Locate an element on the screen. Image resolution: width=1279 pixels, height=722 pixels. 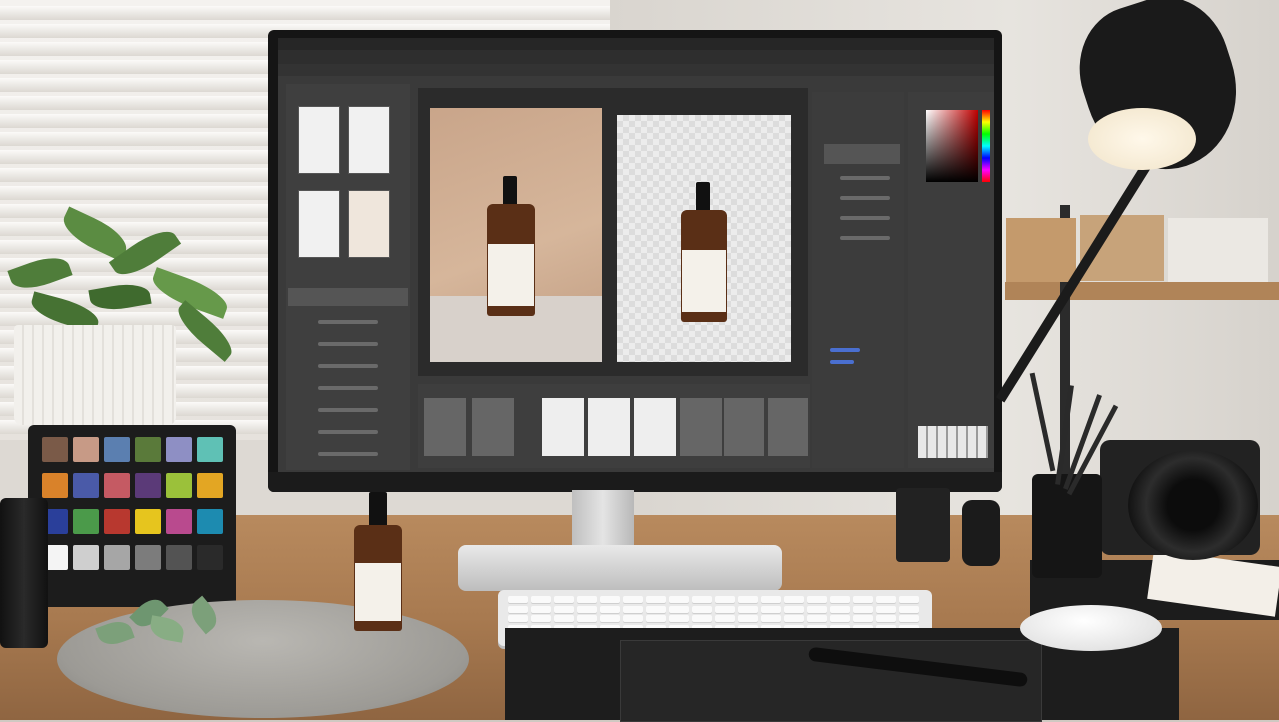
hue-slider is located at coordinates (986, 146).